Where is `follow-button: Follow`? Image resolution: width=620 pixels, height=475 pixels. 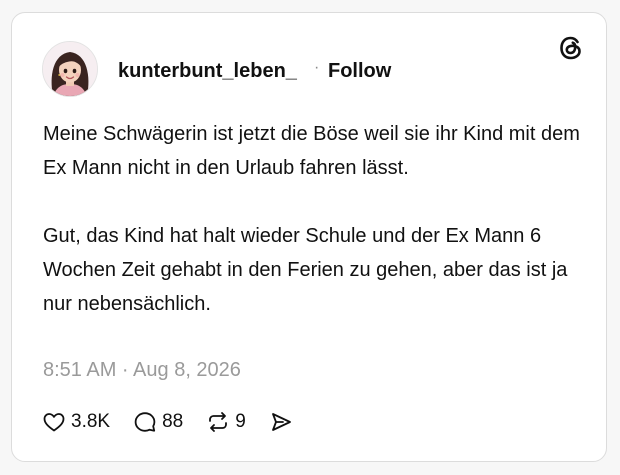 follow-button: Follow is located at coordinates (359, 71).